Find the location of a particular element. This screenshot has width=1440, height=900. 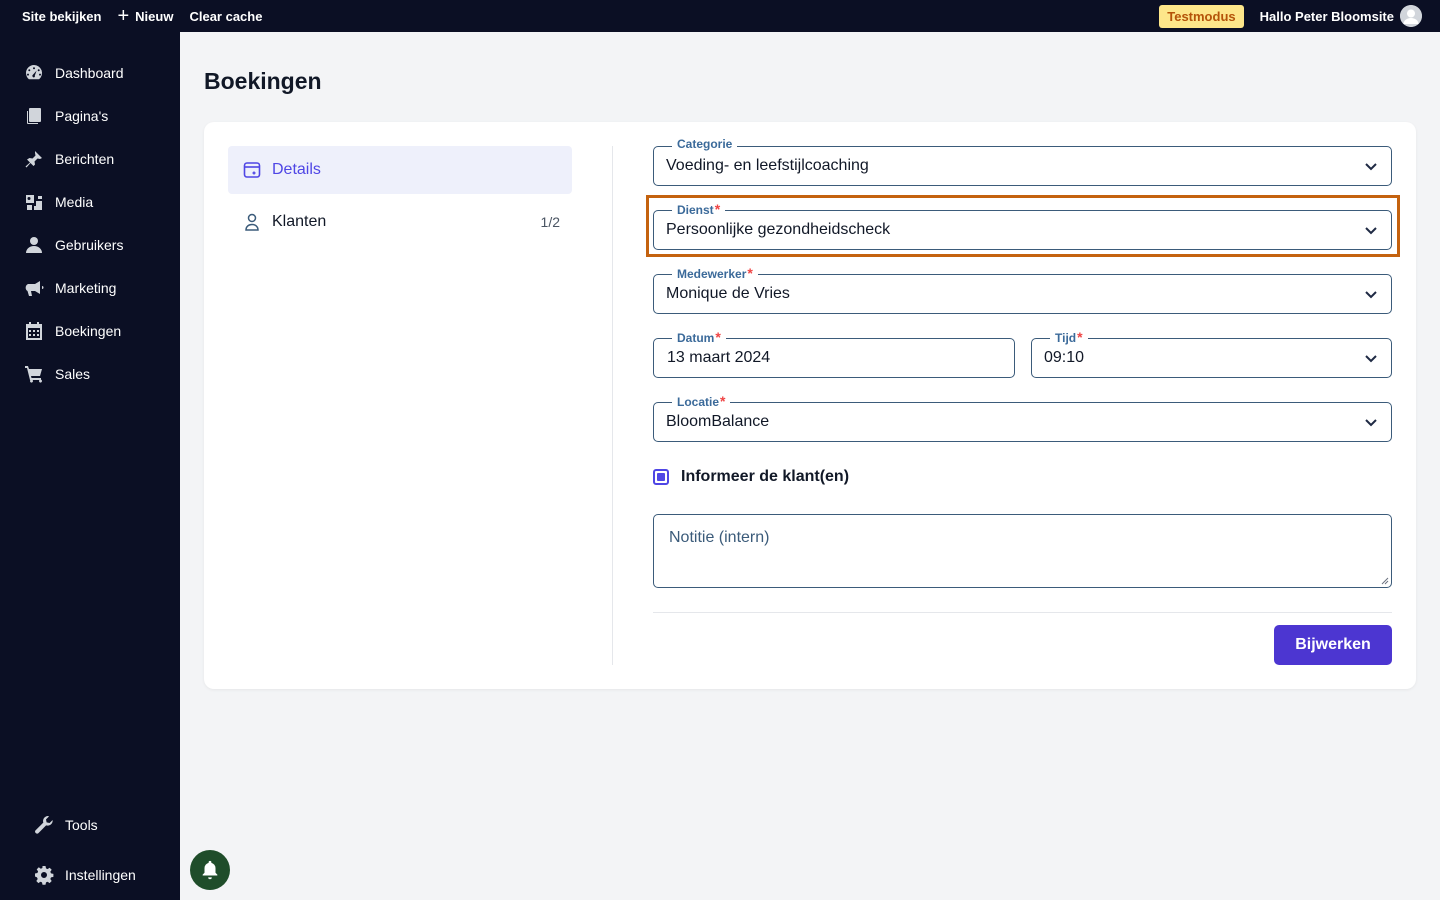

bell-icon is located at coordinates (210, 870).